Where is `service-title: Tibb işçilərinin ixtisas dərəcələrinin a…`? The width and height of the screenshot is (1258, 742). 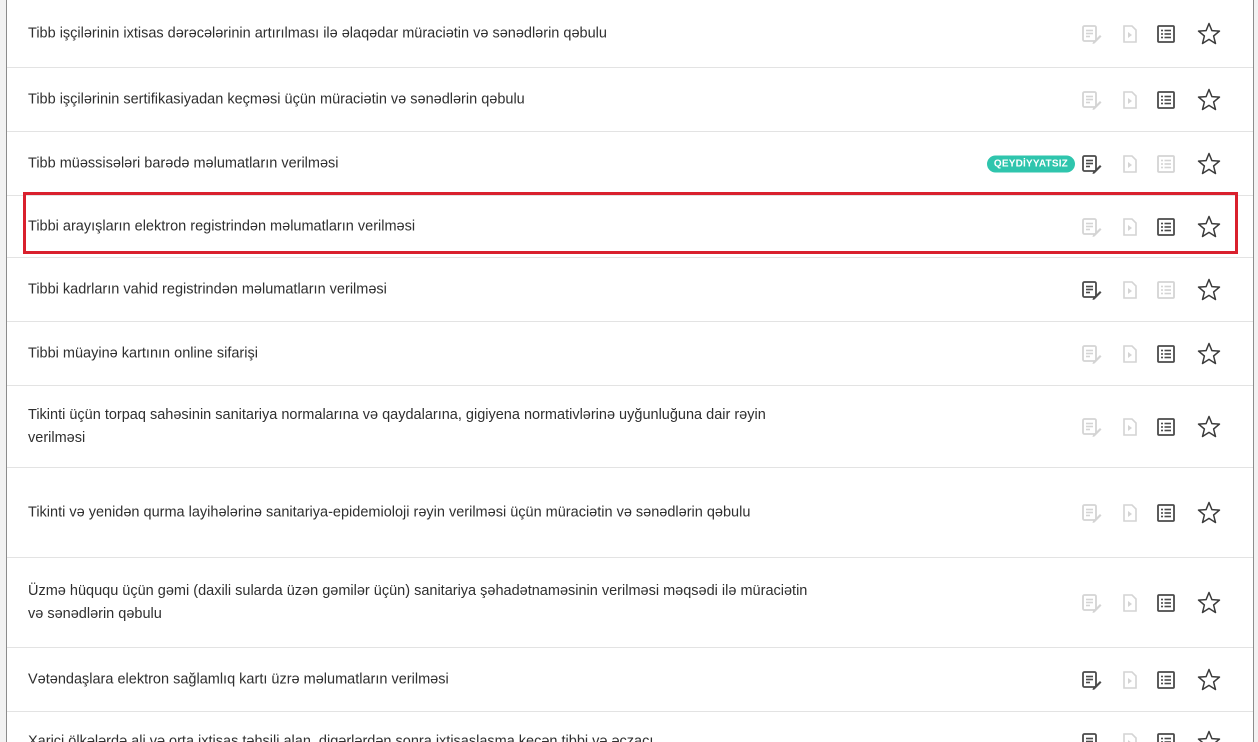
service-title: Tibb işçilərinin ixtisas dərəcələrinin a… is located at coordinates (423, 33).